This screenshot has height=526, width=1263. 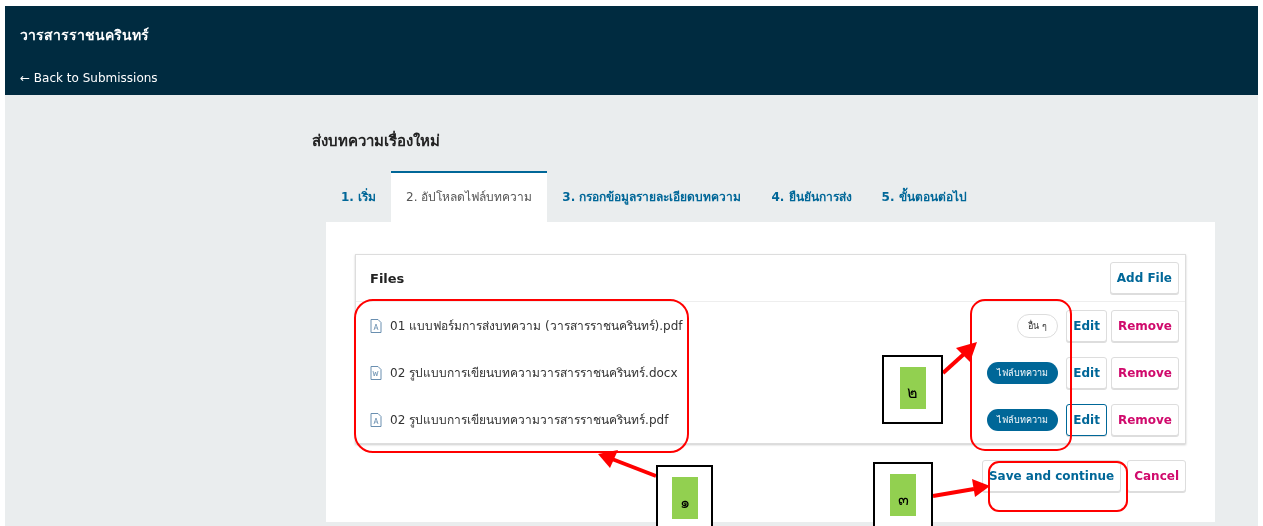 What do you see at coordinates (376, 372) in the screenshot?
I see `word-file-icon` at bounding box center [376, 372].